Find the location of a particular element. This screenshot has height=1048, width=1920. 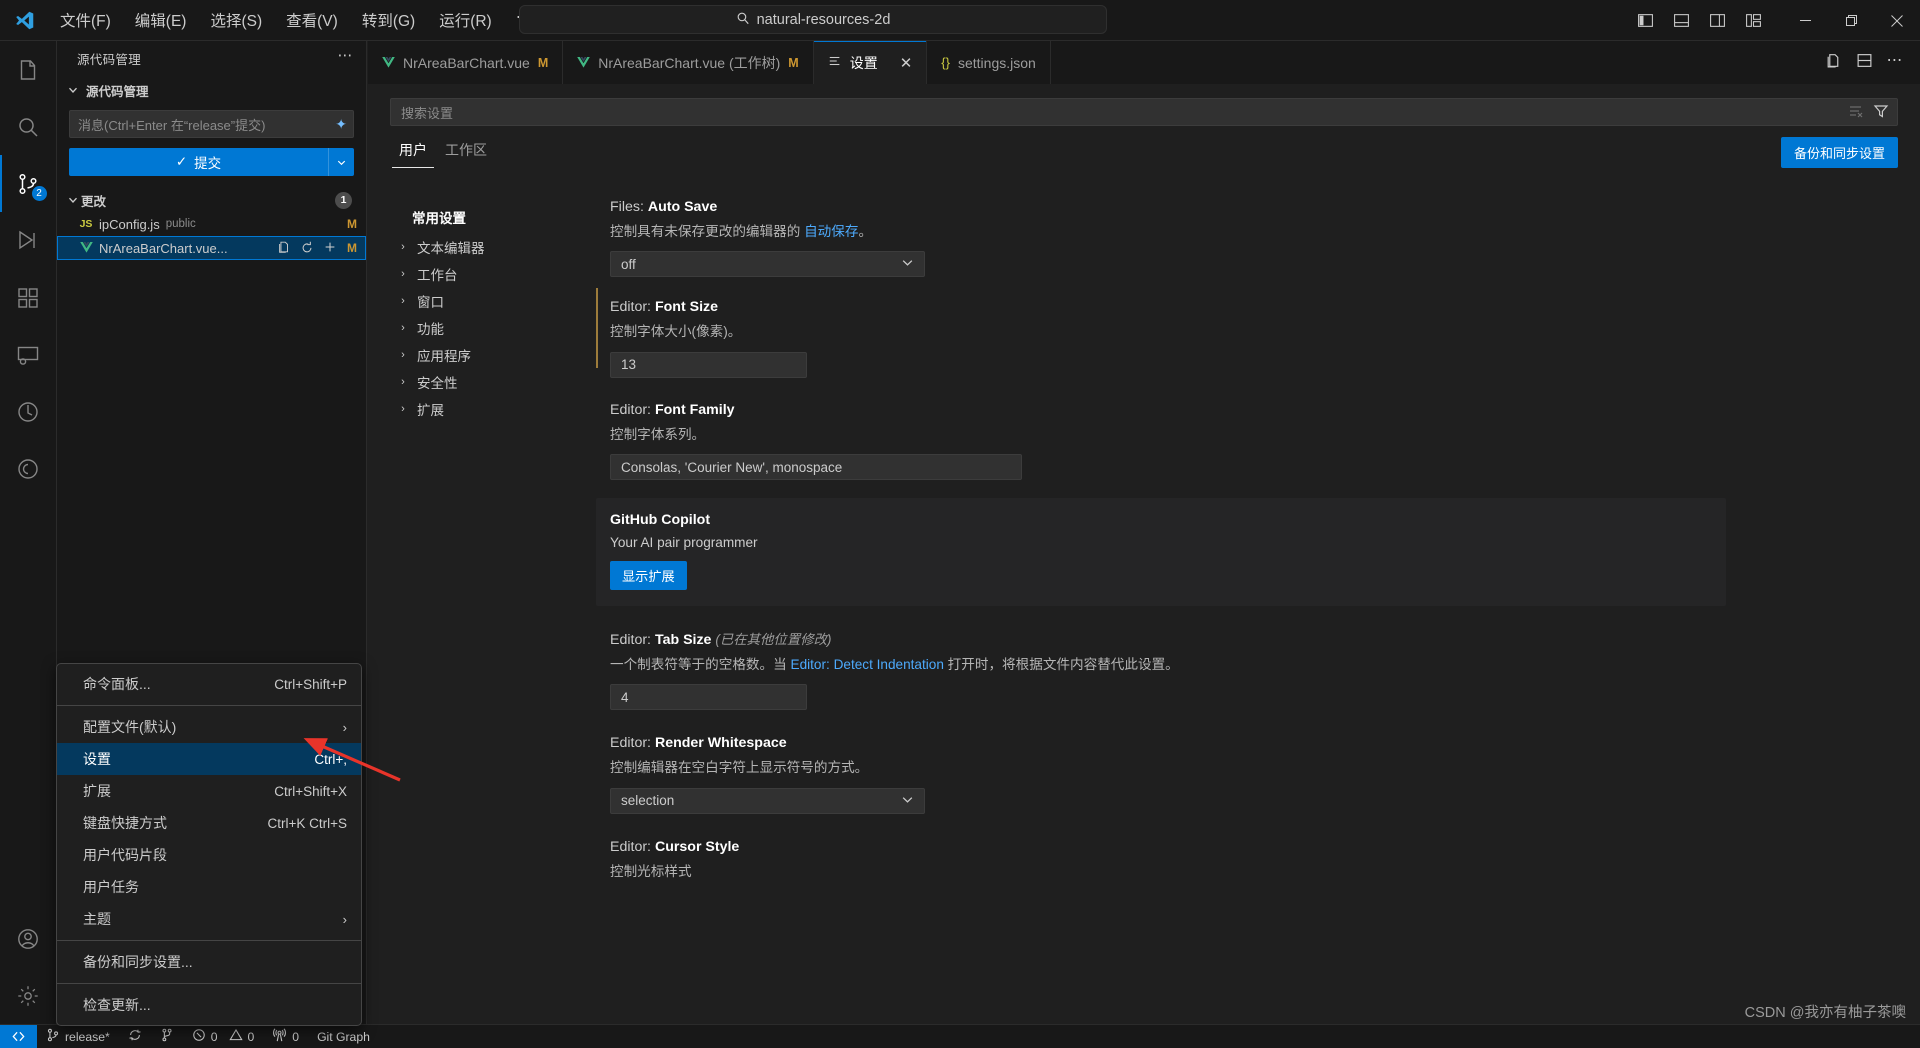

activity-manage-settings is located at coordinates (28, 995).